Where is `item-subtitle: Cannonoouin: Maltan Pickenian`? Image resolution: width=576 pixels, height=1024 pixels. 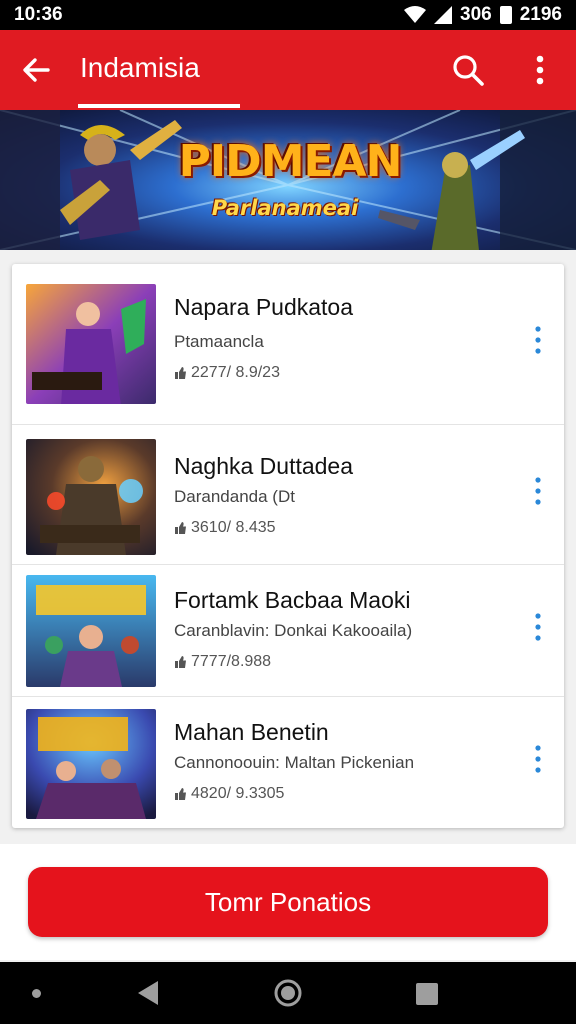 item-subtitle: Cannonoouin: Maltan Pickenian is located at coordinates (294, 762).